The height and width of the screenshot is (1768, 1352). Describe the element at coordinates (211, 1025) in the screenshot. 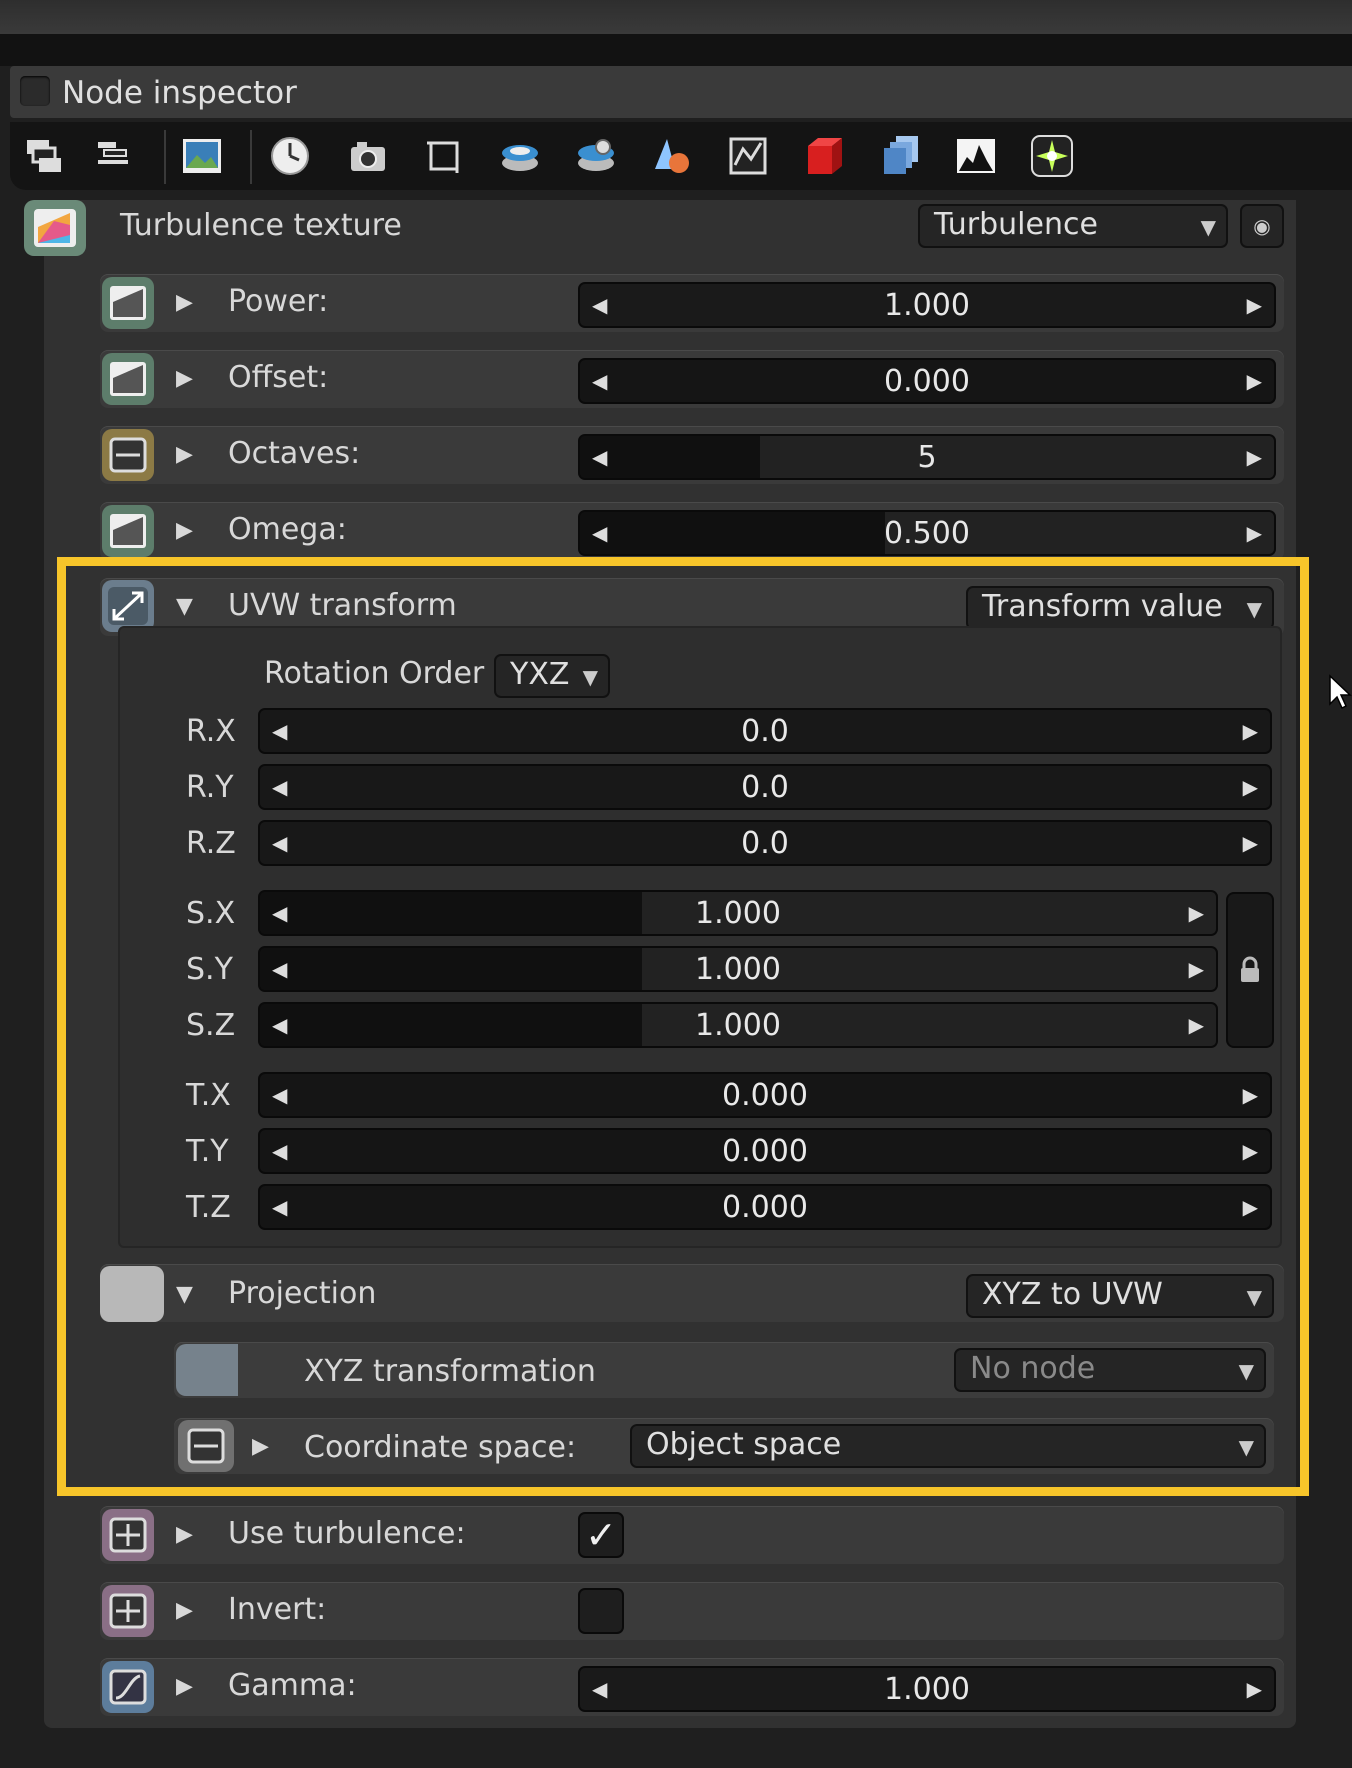

I see `sz-label: S.Z` at that location.